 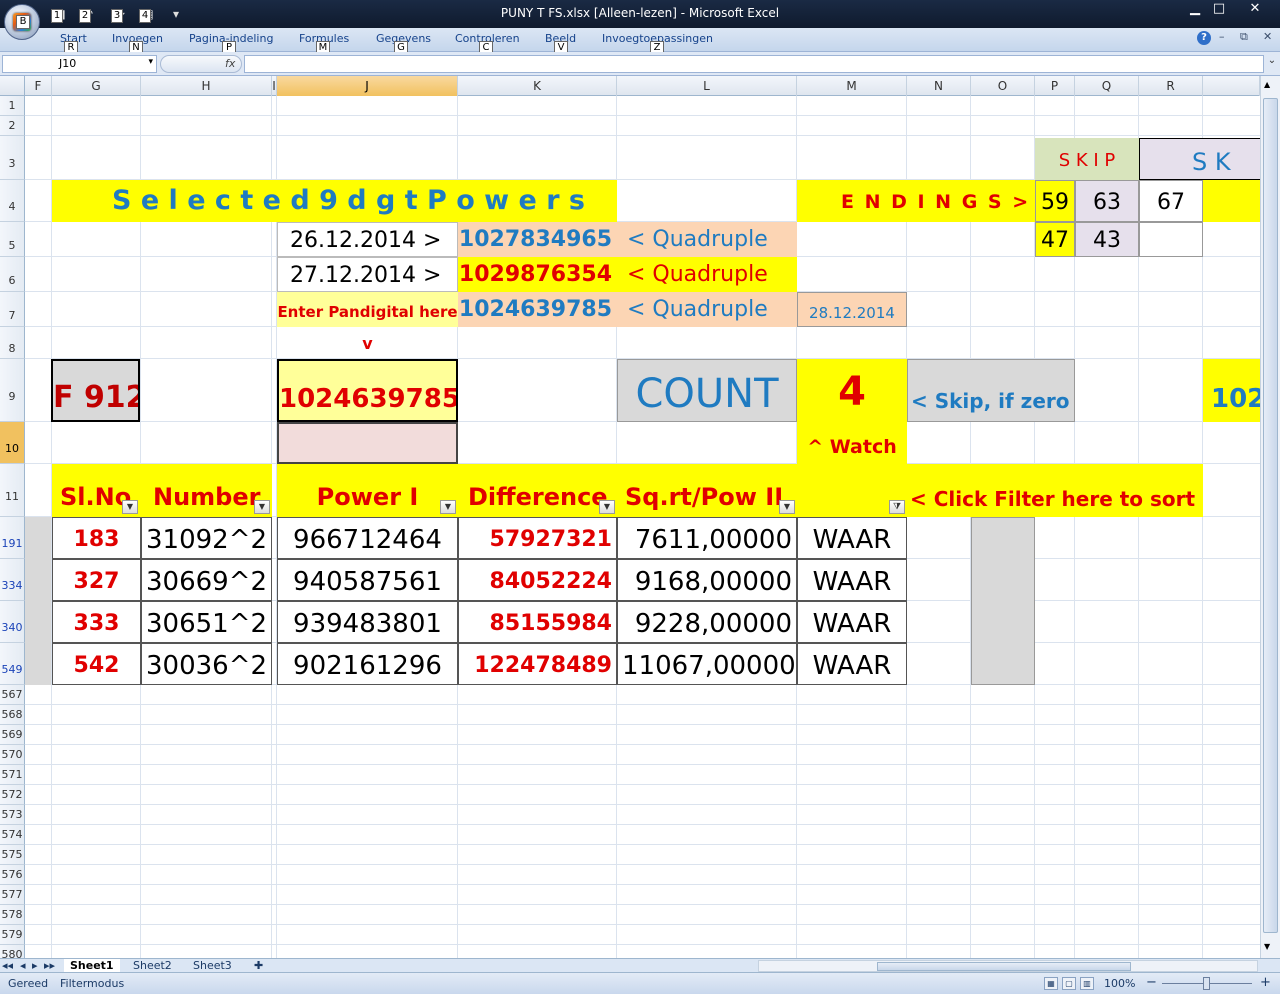 I want to click on scroll-up-icon: ▲, so click(x=1267, y=84).